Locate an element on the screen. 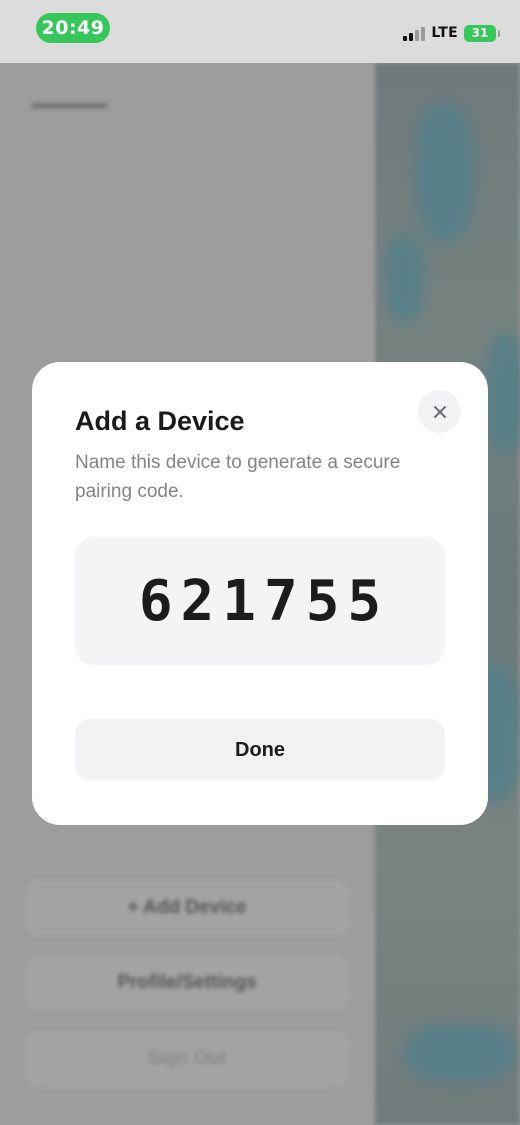 Image resolution: width=520 pixels, height=1125 pixels. background-sign-out-button: Sign Out is located at coordinates (187, 1059).